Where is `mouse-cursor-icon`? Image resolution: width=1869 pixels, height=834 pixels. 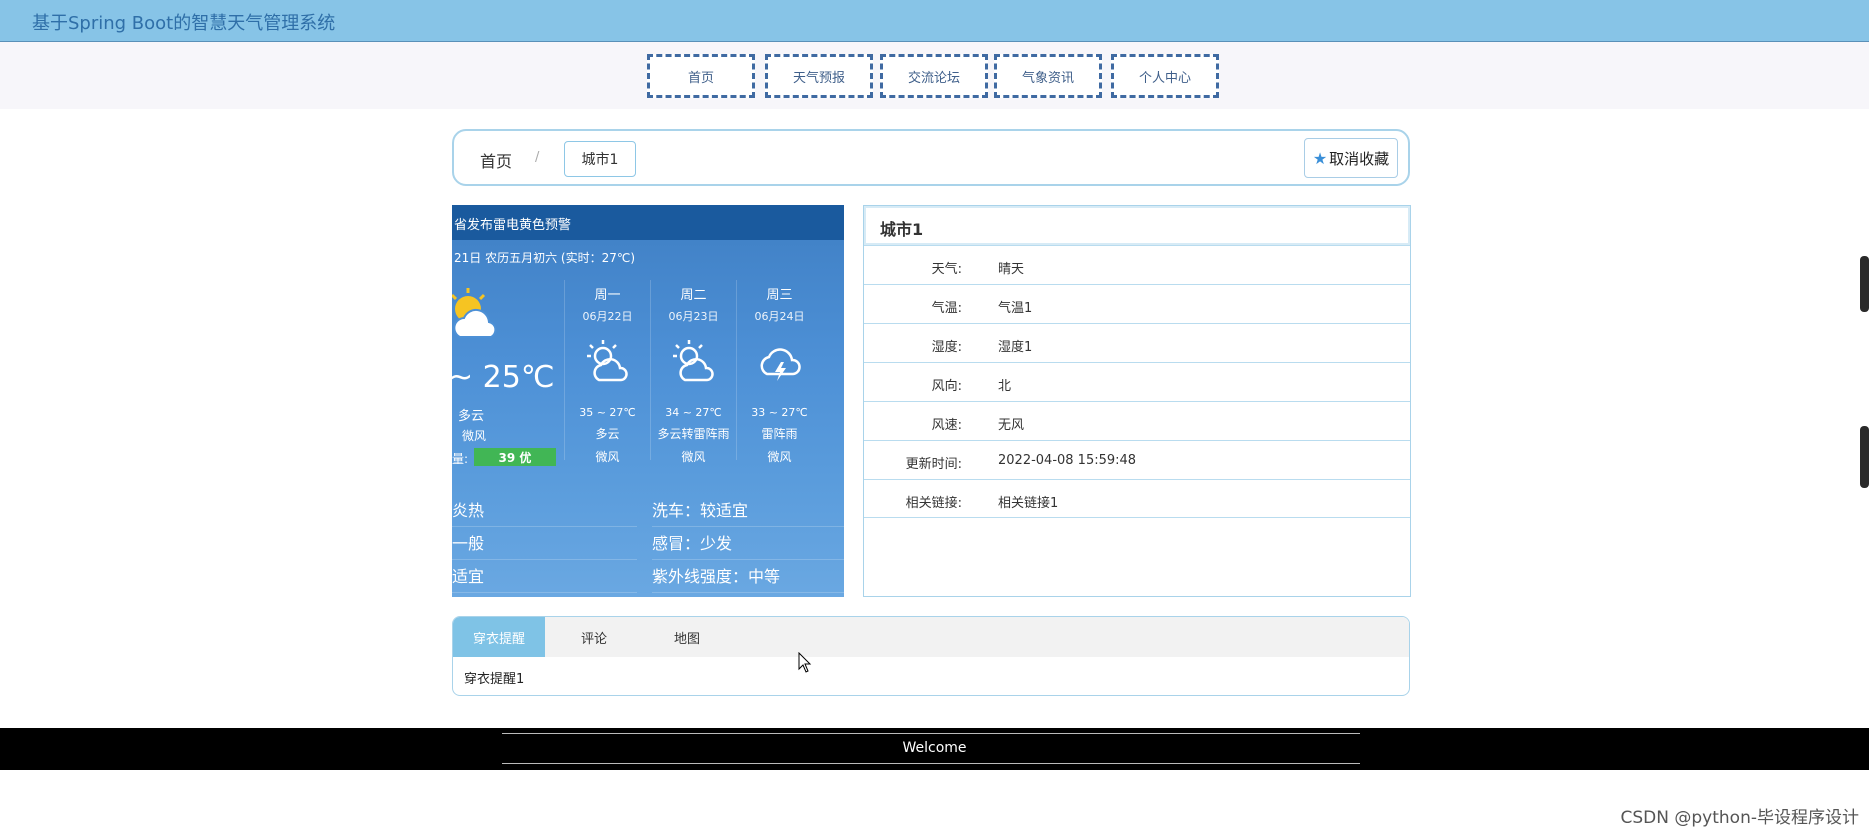
mouse-cursor-icon is located at coordinates (805, 662).